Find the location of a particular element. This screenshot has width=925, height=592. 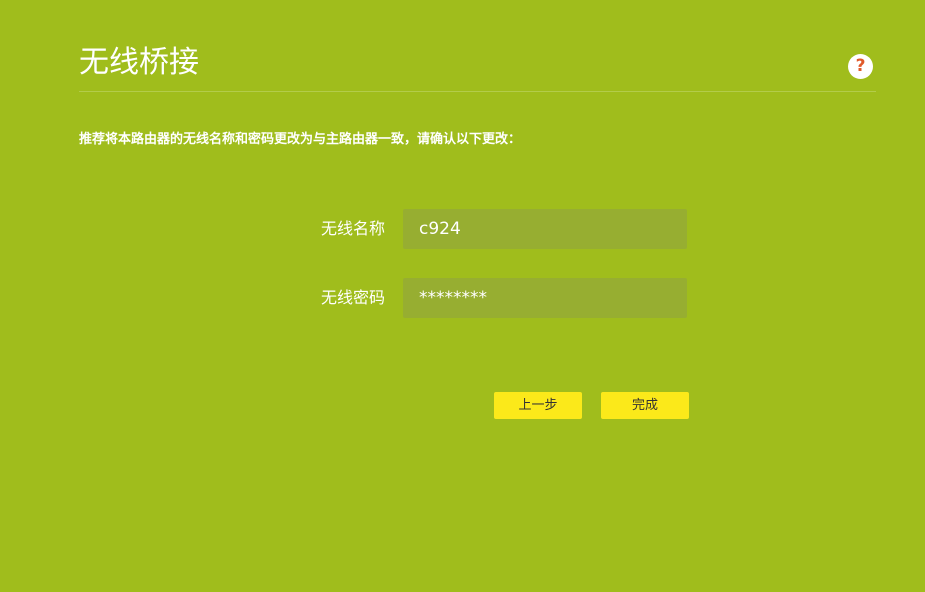

ssid-row: 无线名称 is located at coordinates (462, 229).